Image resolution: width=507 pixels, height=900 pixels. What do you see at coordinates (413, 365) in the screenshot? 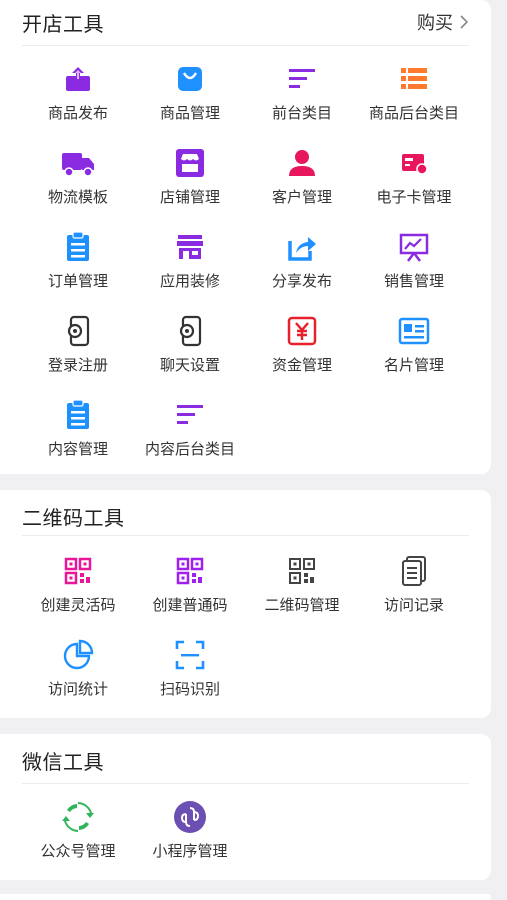
I see `tool-label: 名片管理` at bounding box center [413, 365].